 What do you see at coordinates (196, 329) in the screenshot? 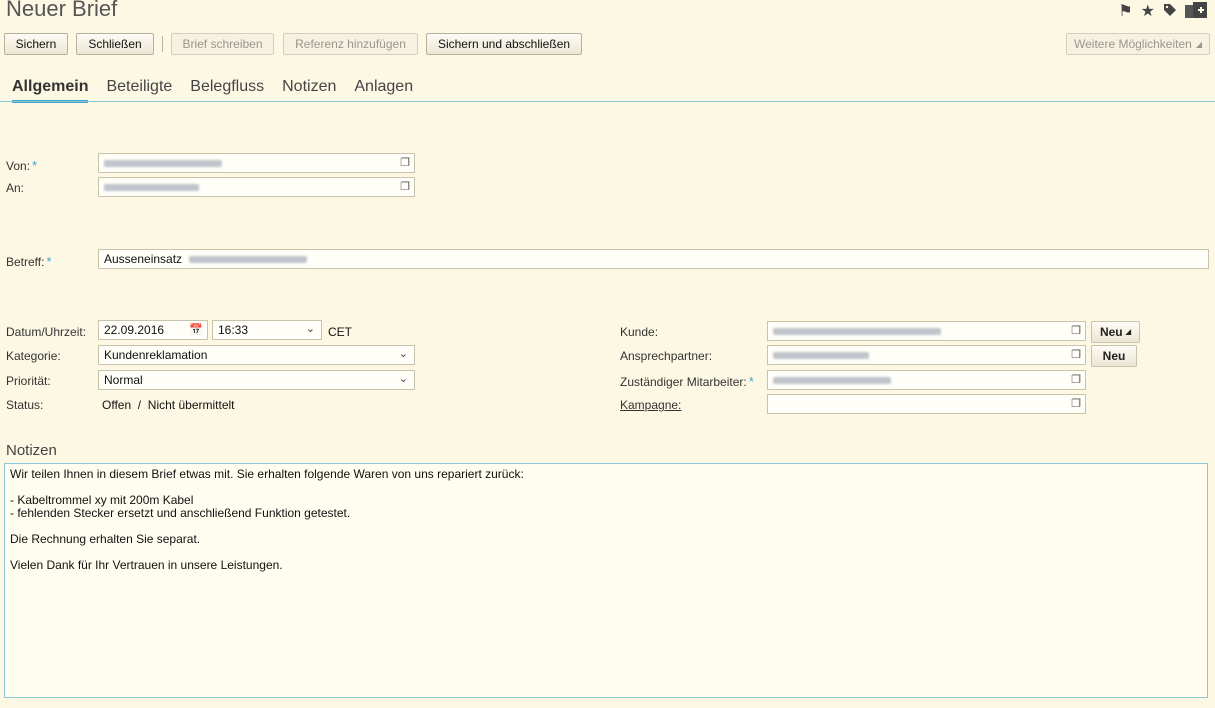
I see `calendar-icon: 📅` at bounding box center [196, 329].